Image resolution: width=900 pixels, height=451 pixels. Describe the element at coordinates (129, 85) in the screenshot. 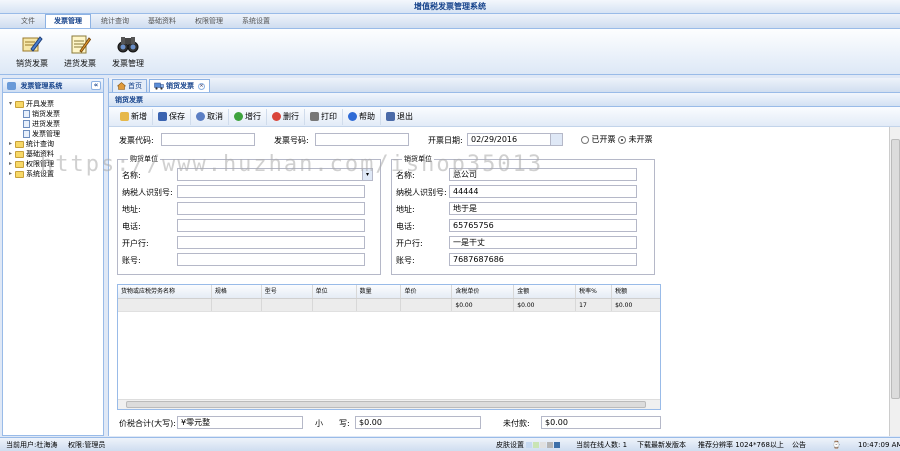

I see `tab-home: 首页` at that location.